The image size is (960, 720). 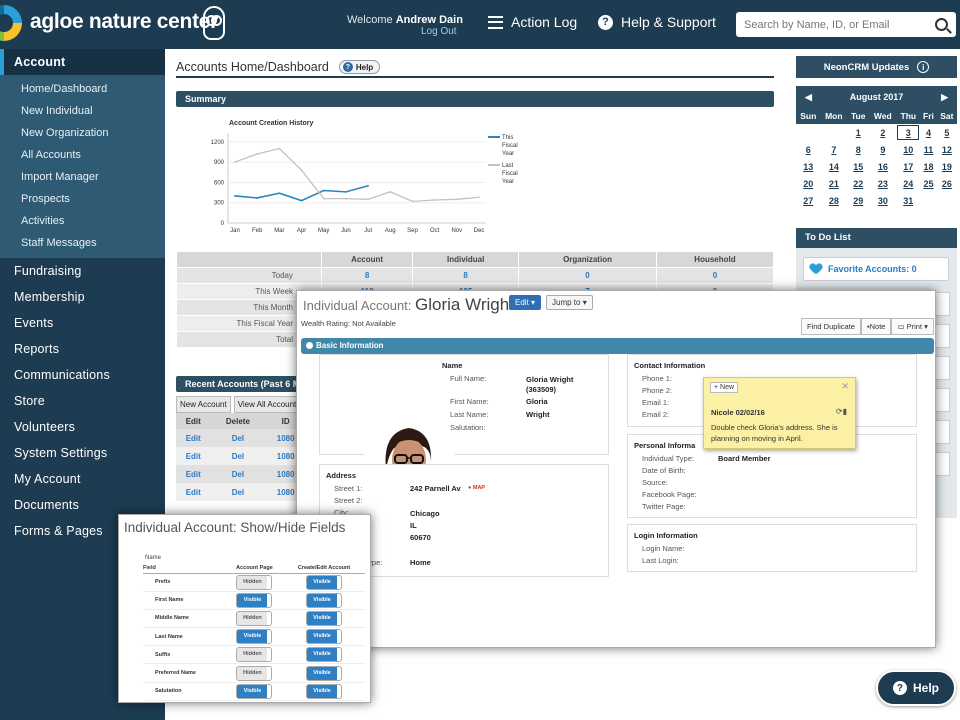 I want to click on calendar-date: 27, so click(x=808, y=200).